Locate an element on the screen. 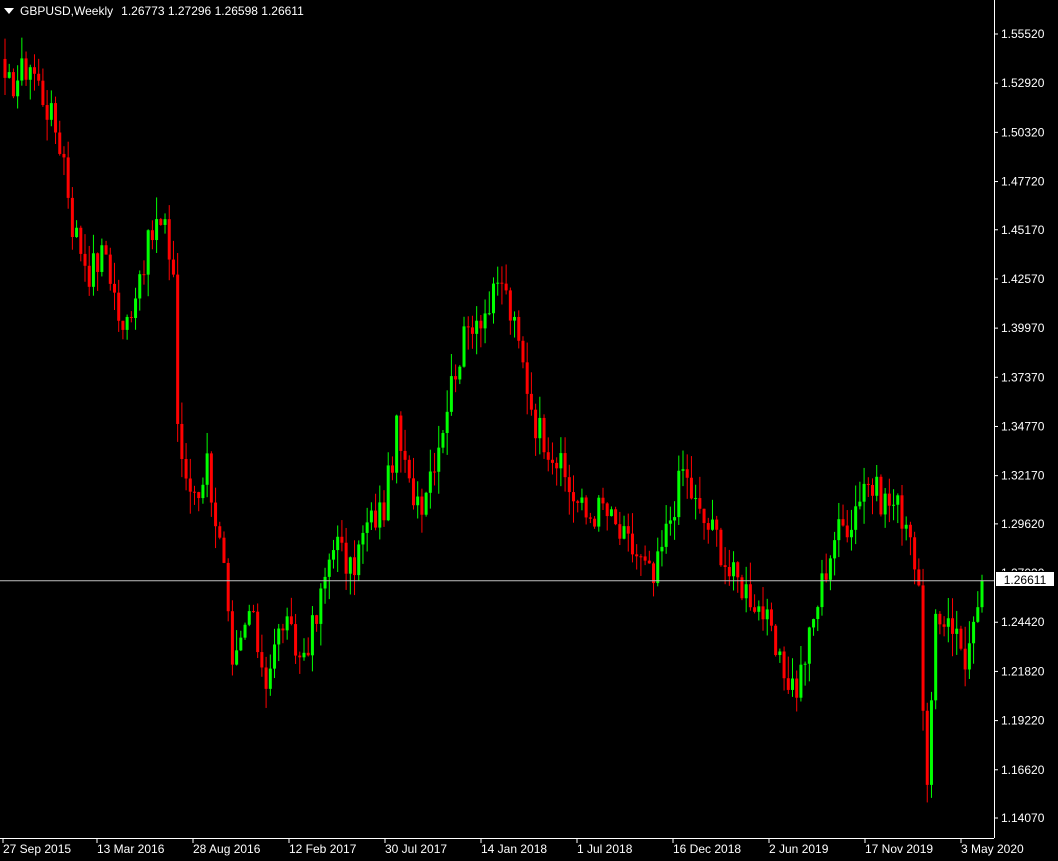 Image resolution: width=1058 pixels, height=861 pixels. symbol-label: GBPUSD,Weekly is located at coordinates (67, 11).